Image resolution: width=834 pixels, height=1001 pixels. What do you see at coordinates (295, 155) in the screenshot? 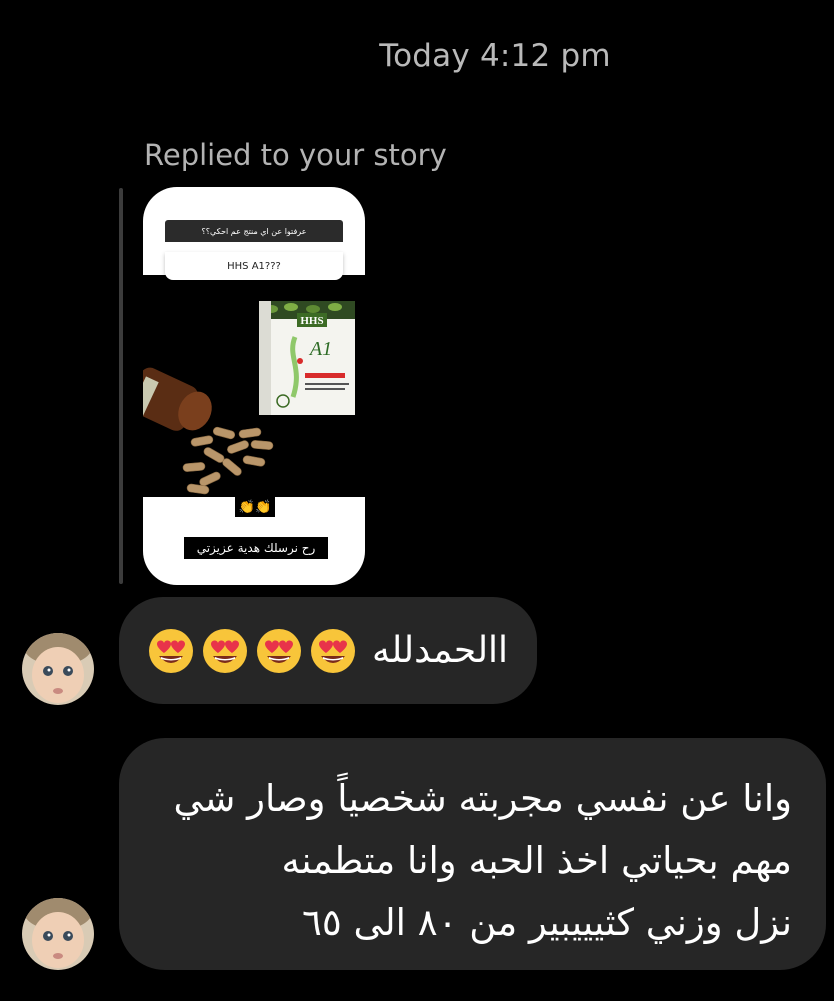
I see `story-reply-label: Replied to your story` at bounding box center [295, 155].